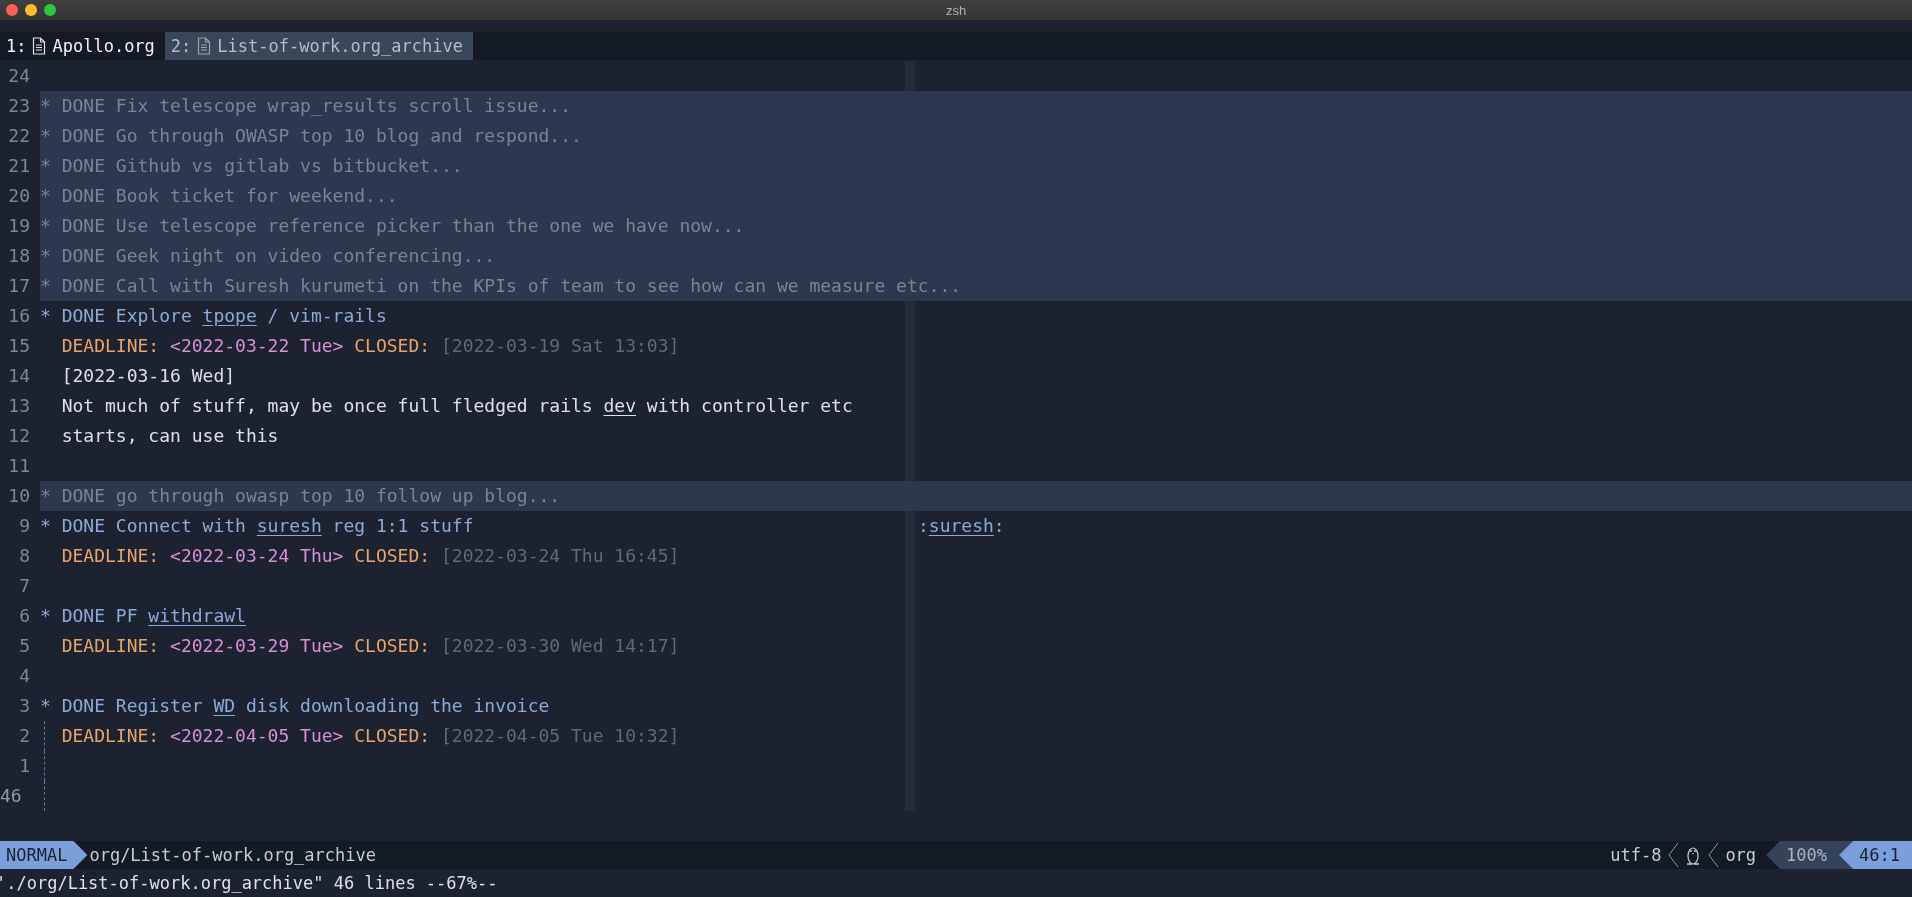  What do you see at coordinates (257, 556) in the screenshot?
I see `timestamp: <2022-03-24 Thu>` at bounding box center [257, 556].